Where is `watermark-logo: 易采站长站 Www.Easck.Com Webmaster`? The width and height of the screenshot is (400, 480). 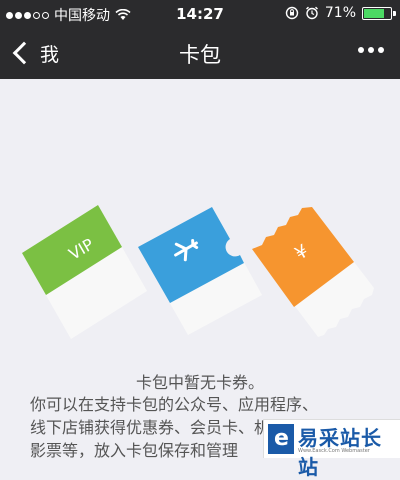 watermark-logo: 易采站长站 Www.Easck.Com Webmaster is located at coordinates (331, 449).